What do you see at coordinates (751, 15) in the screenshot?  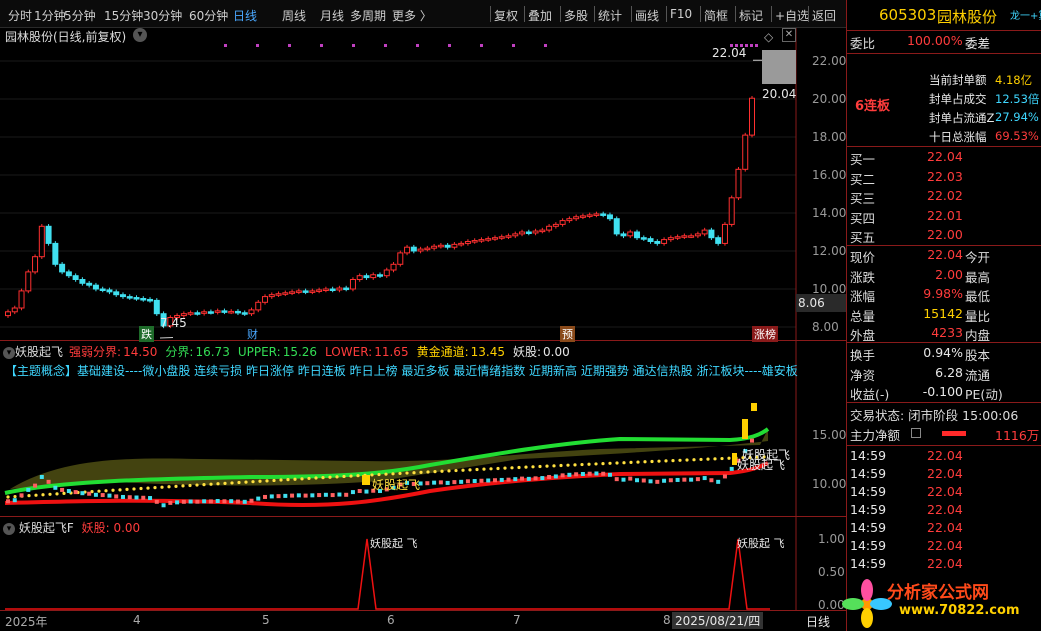 I see `toolbar-button-7: 标记` at bounding box center [751, 15].